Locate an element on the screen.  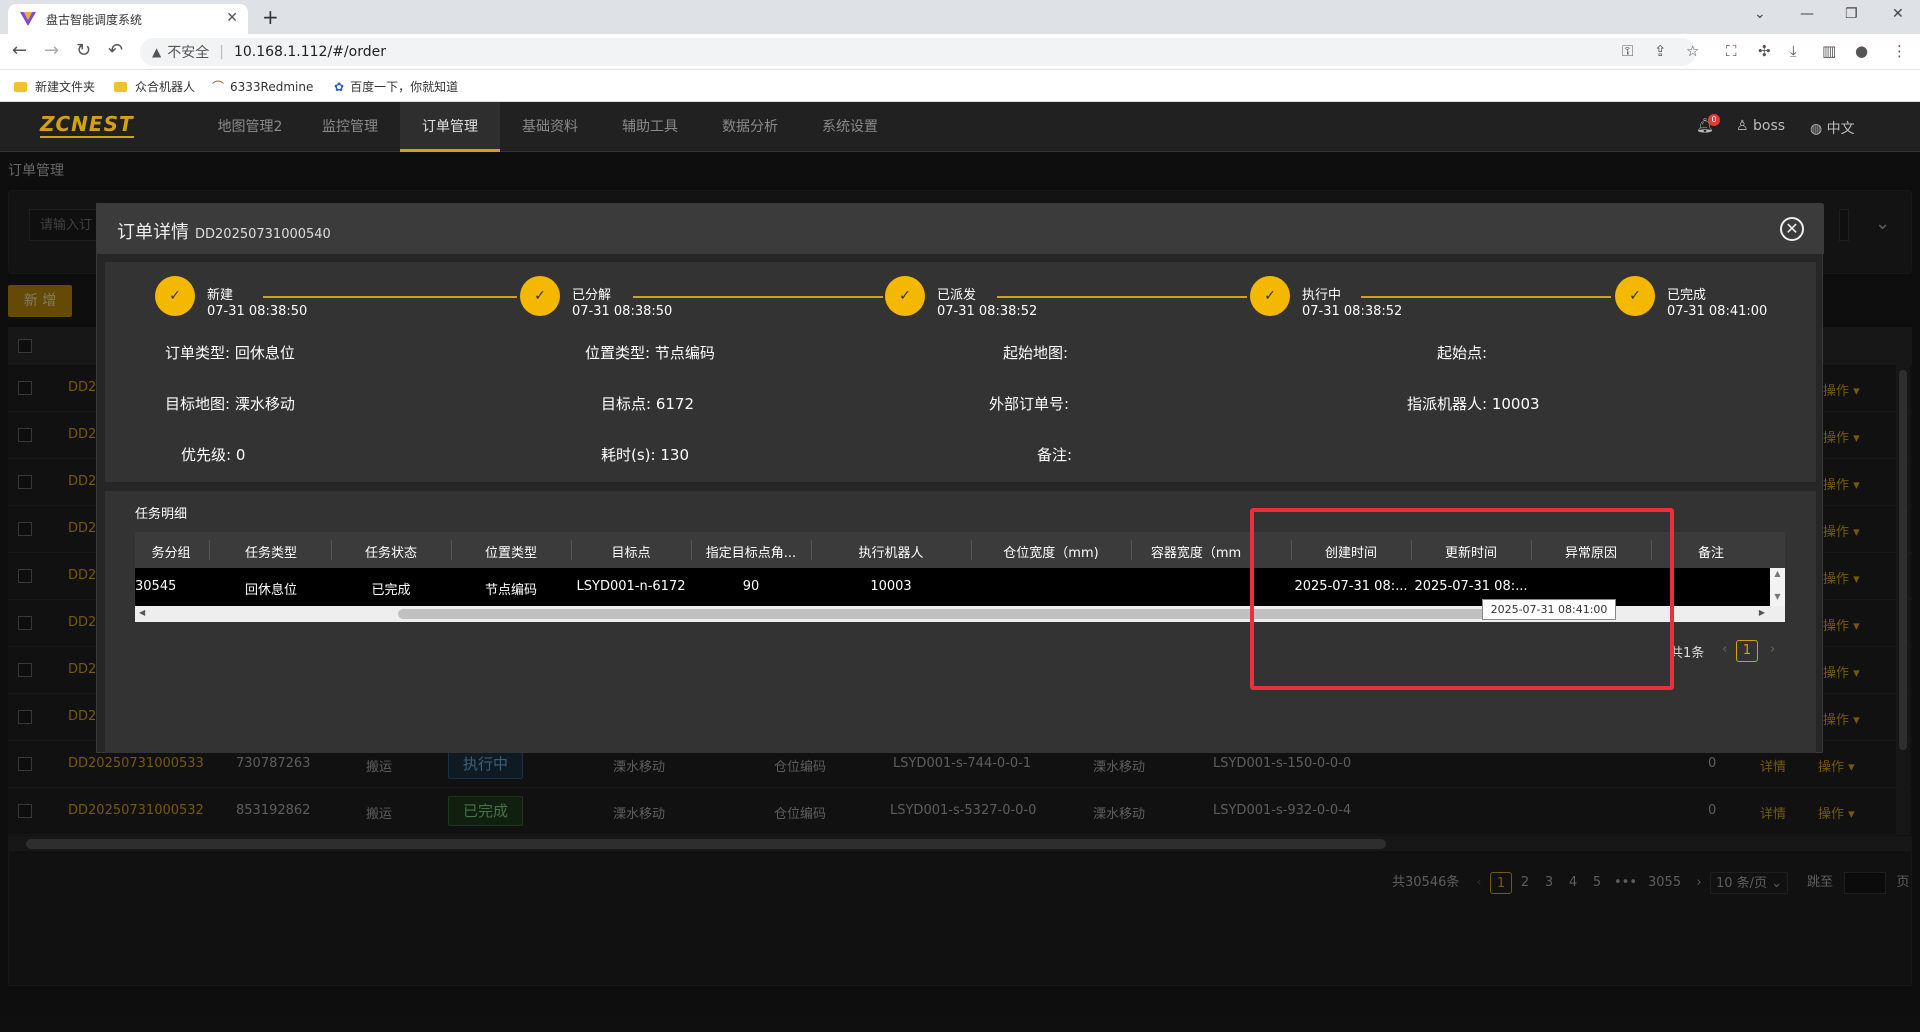
bookmark-label: 百度一下，你就知道 is located at coordinates (404, 87).